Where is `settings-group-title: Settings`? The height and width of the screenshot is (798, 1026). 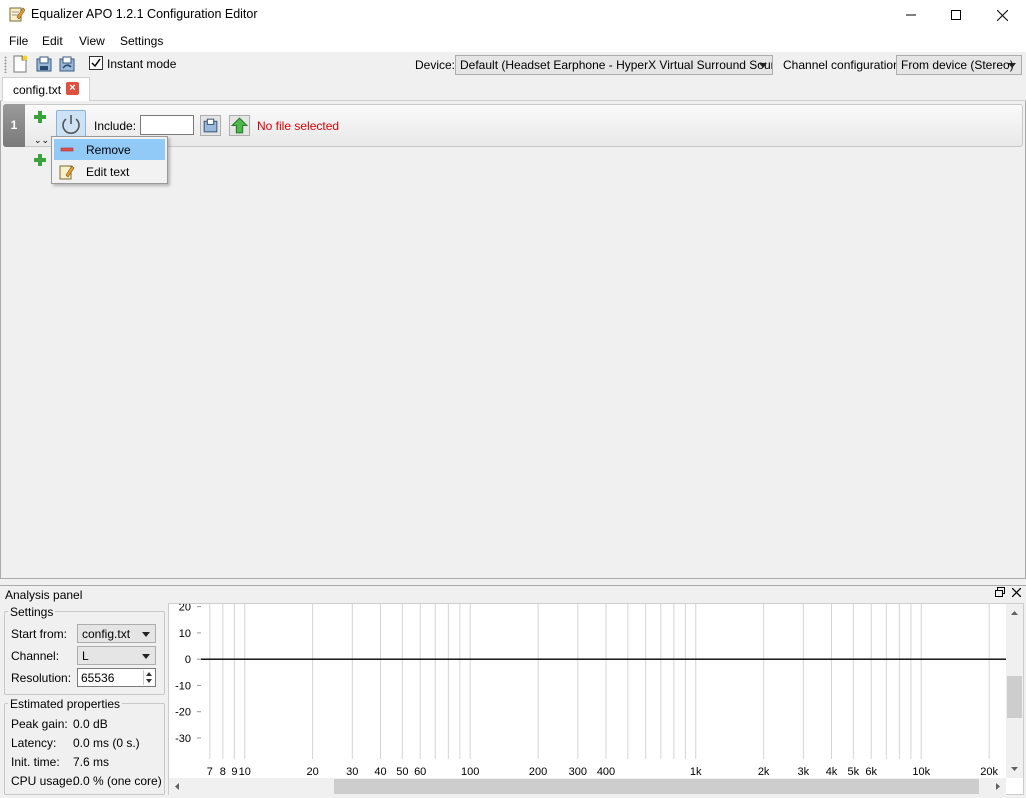
settings-group-title: Settings is located at coordinates (32, 612).